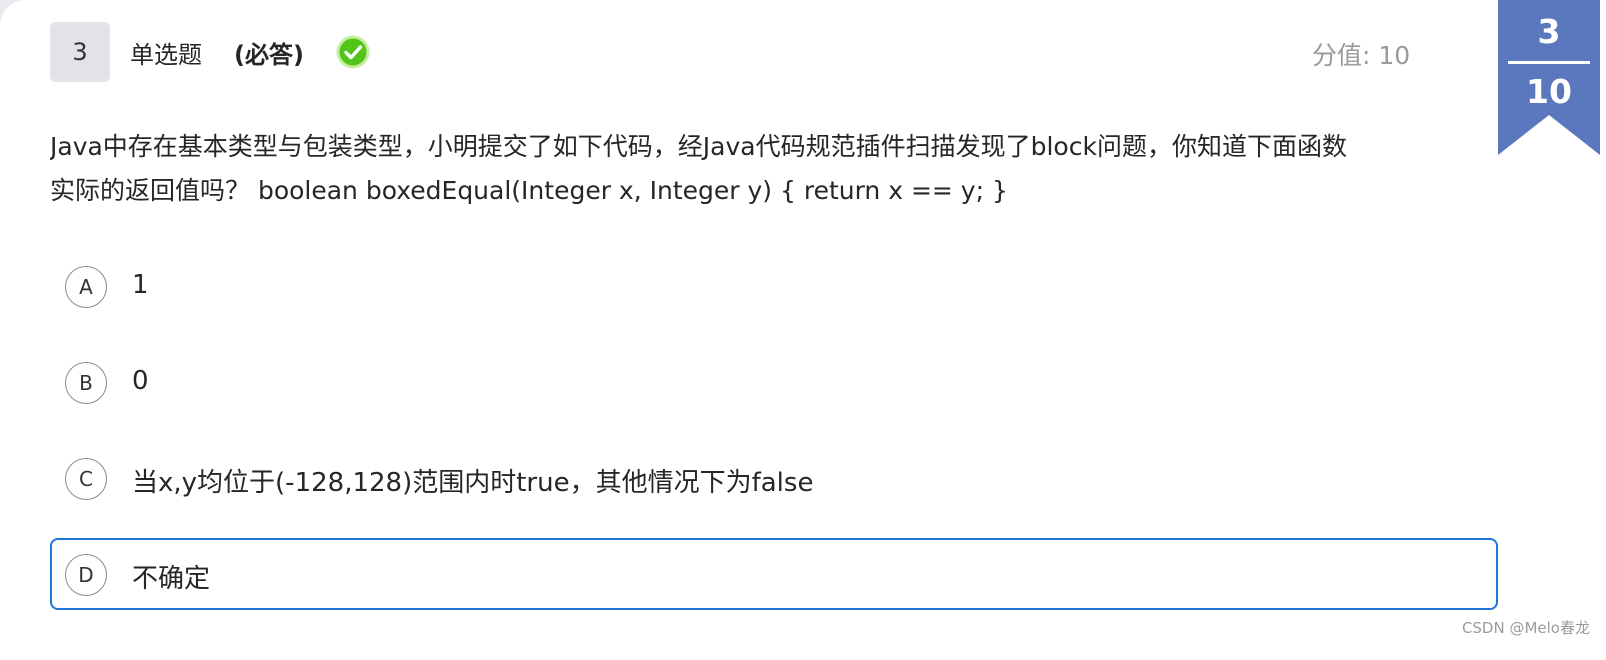 The width and height of the screenshot is (1606, 660). I want to click on option-b: B 0, so click(774, 382).